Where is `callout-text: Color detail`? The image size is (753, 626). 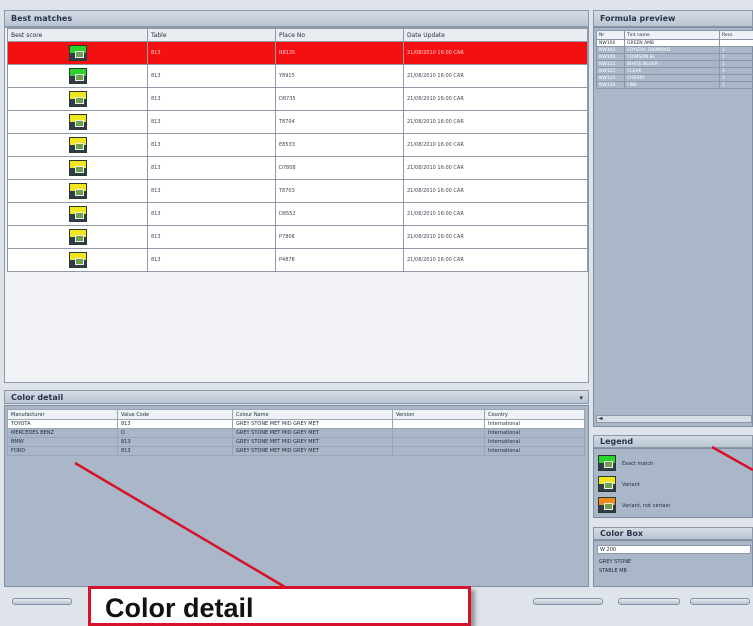
callout-text: Color detail is located at coordinates (179, 608).